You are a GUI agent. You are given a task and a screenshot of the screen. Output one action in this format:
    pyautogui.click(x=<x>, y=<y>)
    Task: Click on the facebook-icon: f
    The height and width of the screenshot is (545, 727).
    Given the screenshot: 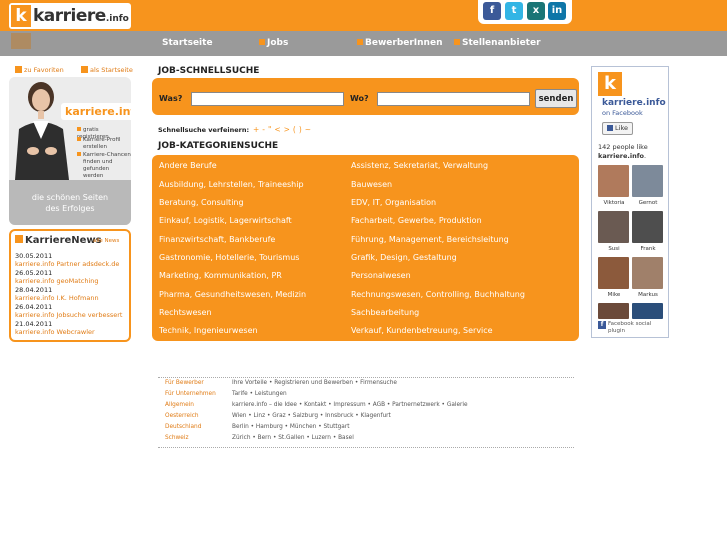 What is the action you would take?
    pyautogui.click(x=492, y=11)
    